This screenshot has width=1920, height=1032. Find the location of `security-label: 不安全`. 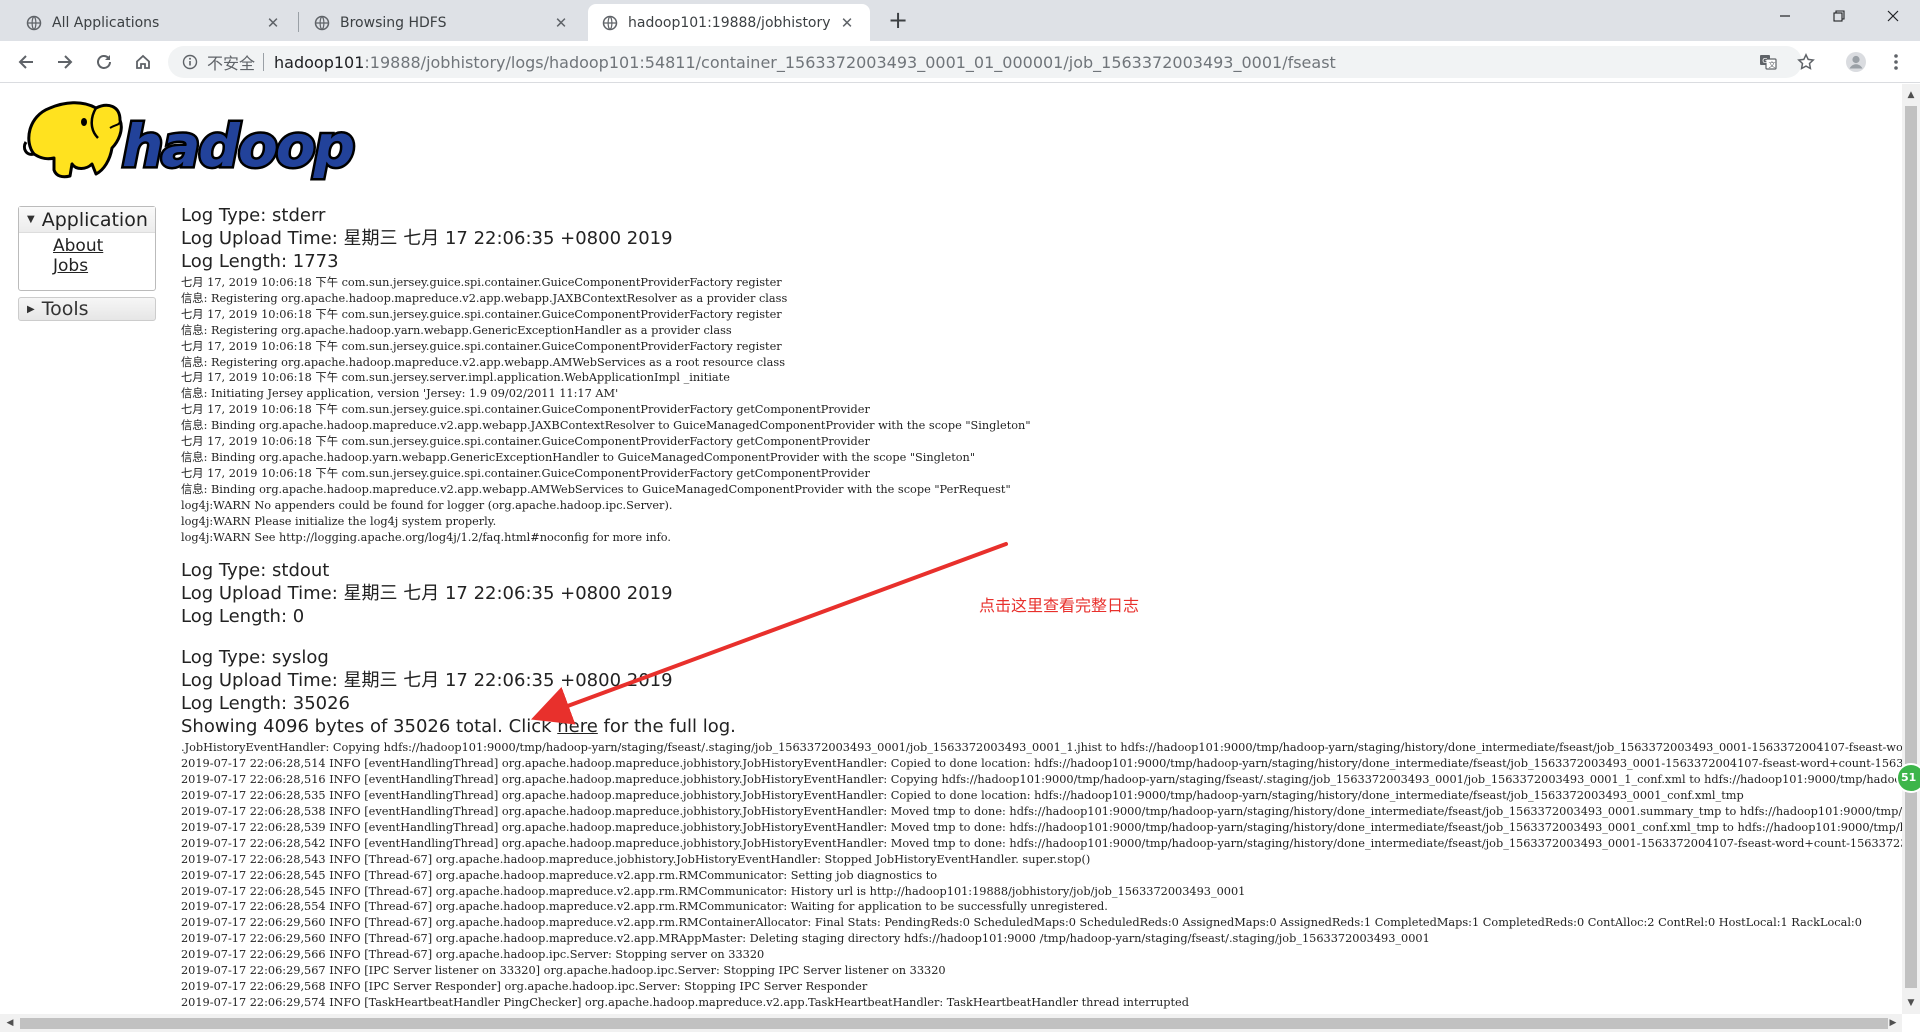

security-label: 不安全 is located at coordinates (231, 62).